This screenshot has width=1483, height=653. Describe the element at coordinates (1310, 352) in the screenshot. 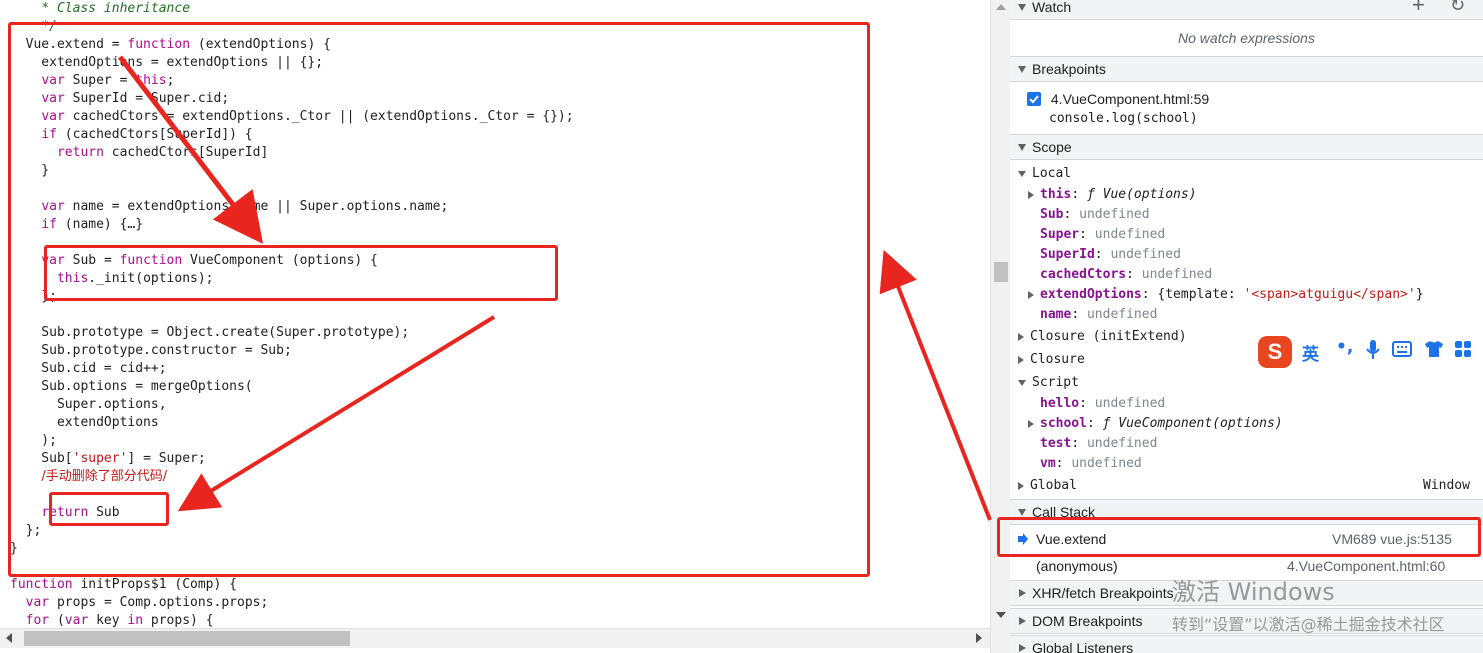

I see `ime-language-icon: 英` at that location.